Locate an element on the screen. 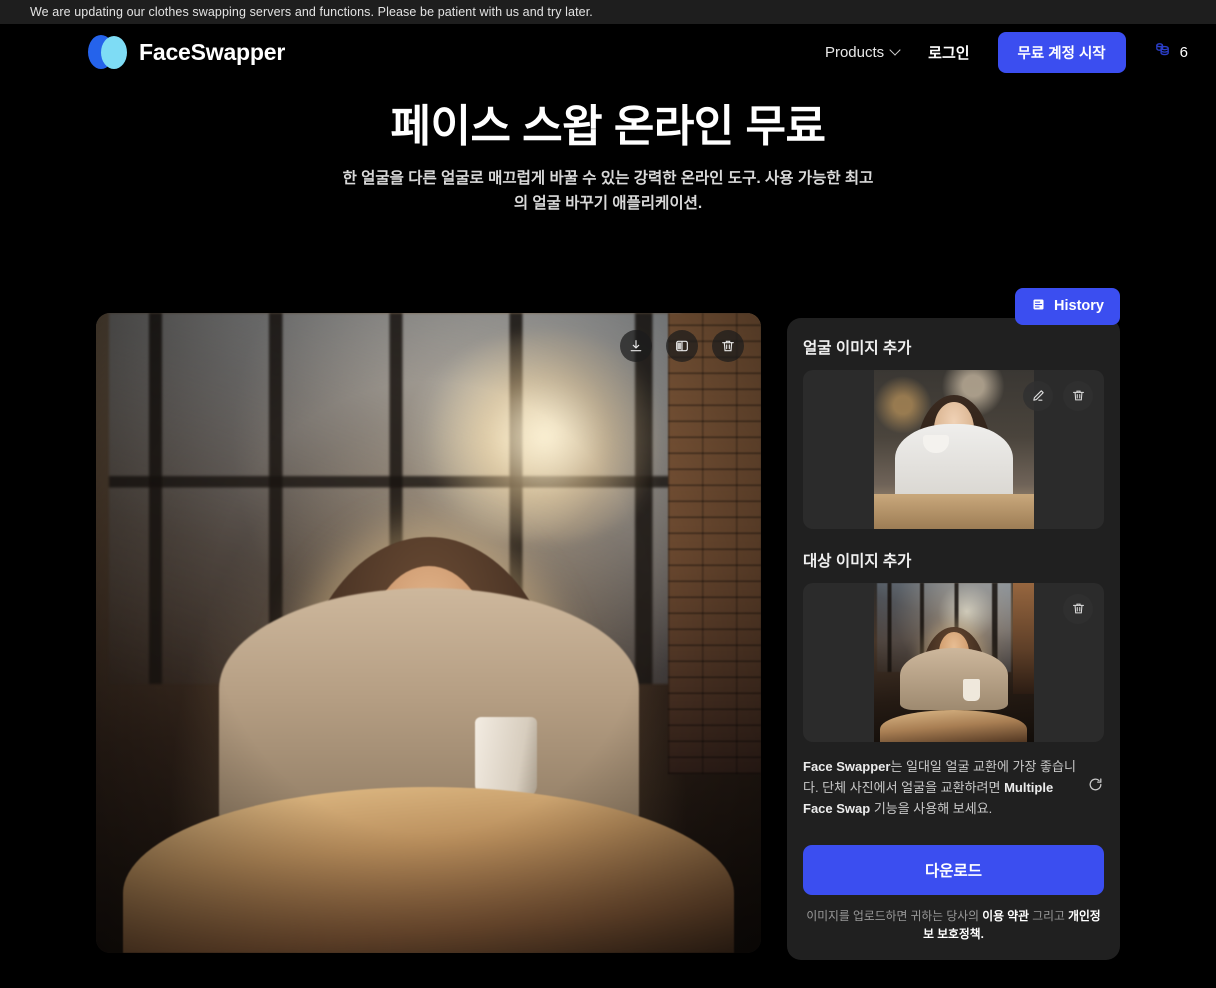 This screenshot has width=1216, height=988. page-title: 페이스 스왑 온라인 무료 is located at coordinates (608, 126).